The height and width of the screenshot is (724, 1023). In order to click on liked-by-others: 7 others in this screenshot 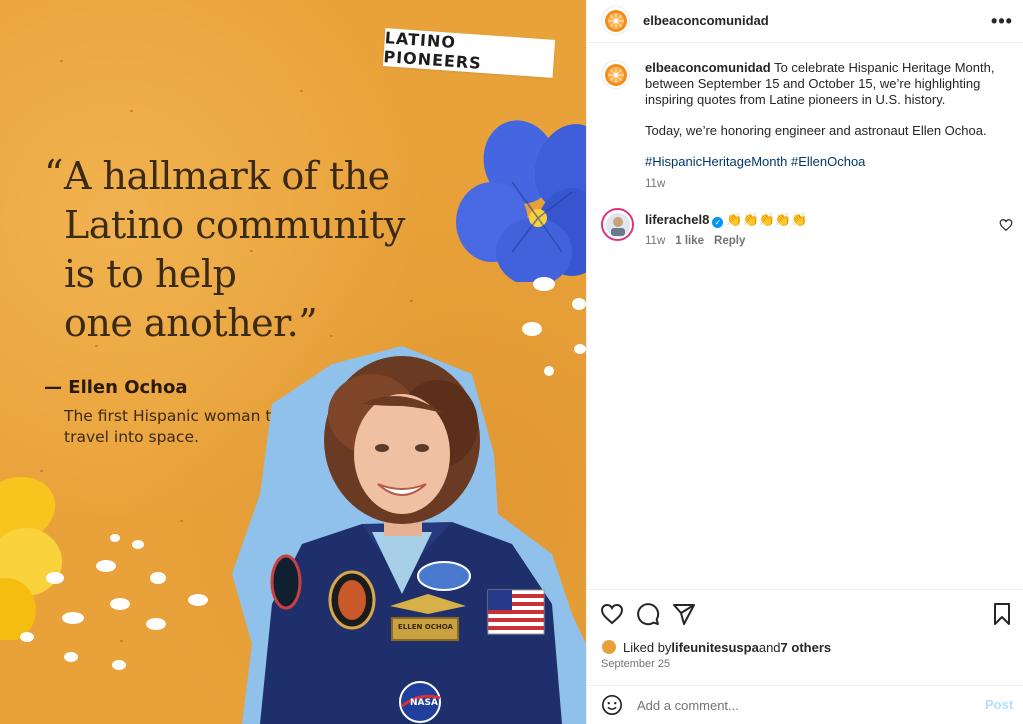, I will do `click(806, 647)`.